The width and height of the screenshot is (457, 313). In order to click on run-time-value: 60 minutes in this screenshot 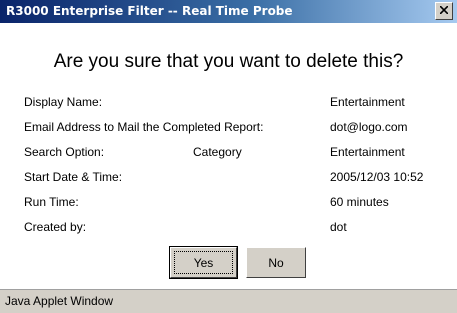, I will do `click(359, 202)`.